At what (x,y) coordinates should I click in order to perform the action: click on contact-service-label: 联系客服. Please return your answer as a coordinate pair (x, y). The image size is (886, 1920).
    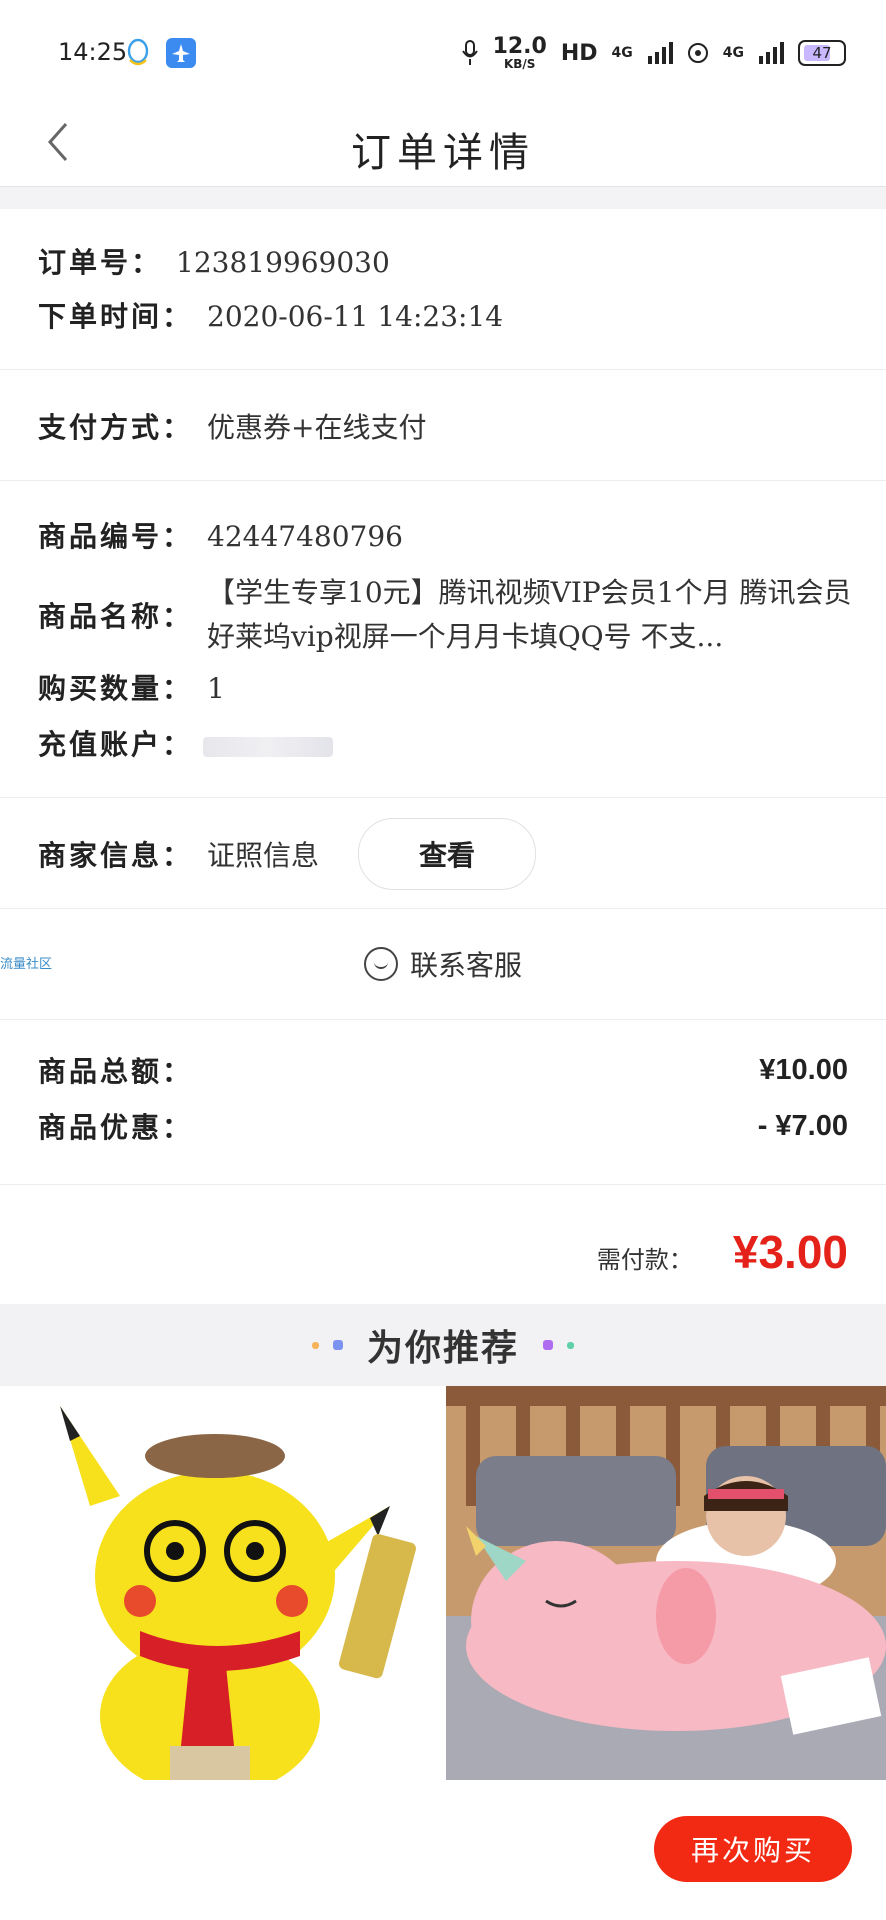
    Looking at the image, I should click on (465, 965).